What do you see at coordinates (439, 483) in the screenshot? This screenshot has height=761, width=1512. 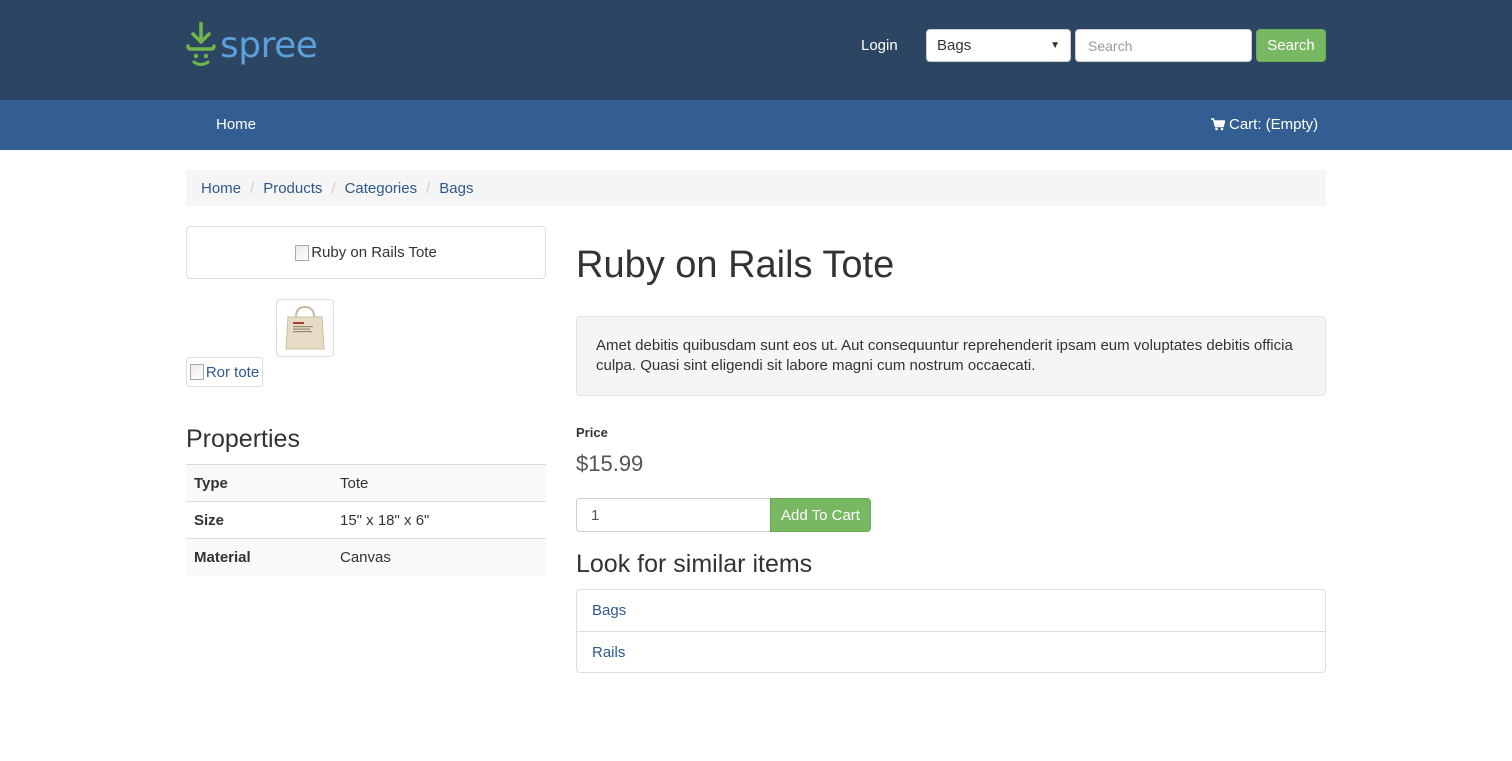 I see `property-value: Tote` at bounding box center [439, 483].